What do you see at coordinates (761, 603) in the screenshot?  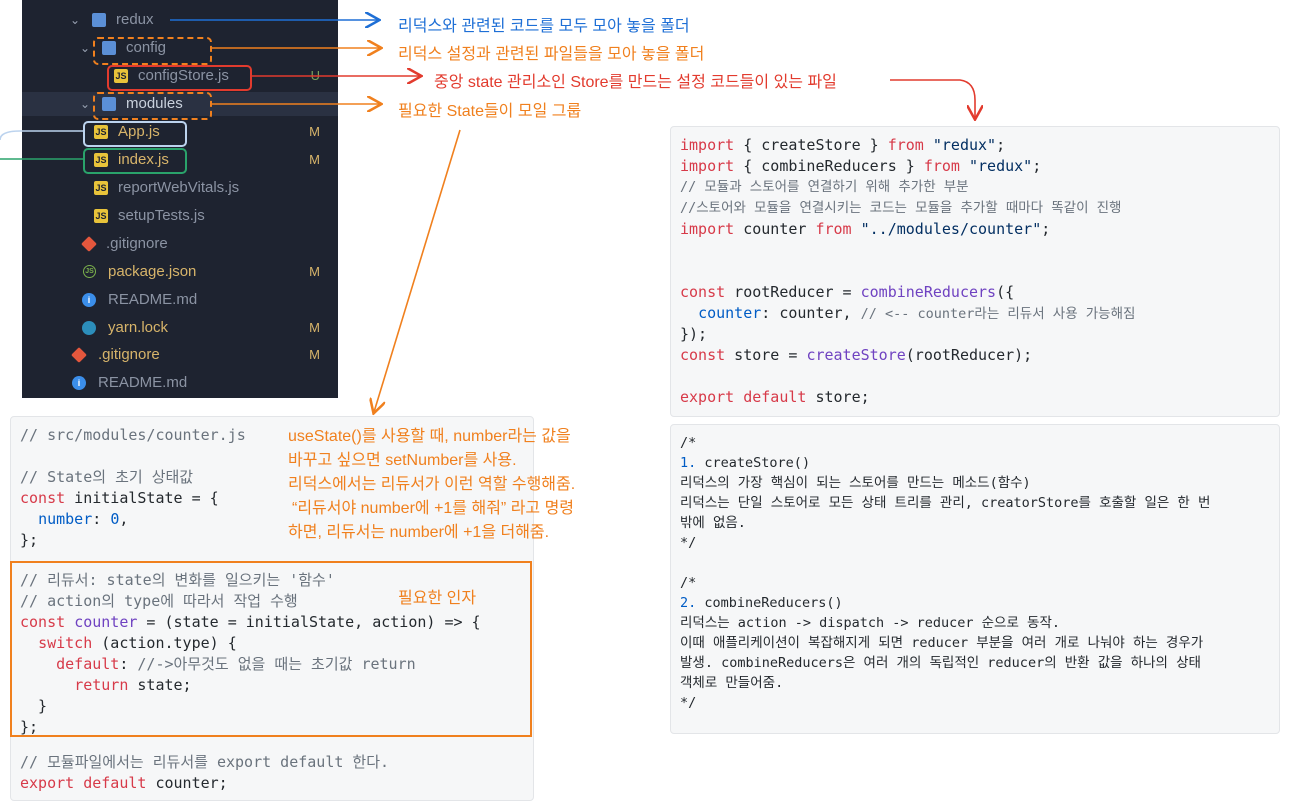 I see `doc-line: 2. combineReducers()` at bounding box center [761, 603].